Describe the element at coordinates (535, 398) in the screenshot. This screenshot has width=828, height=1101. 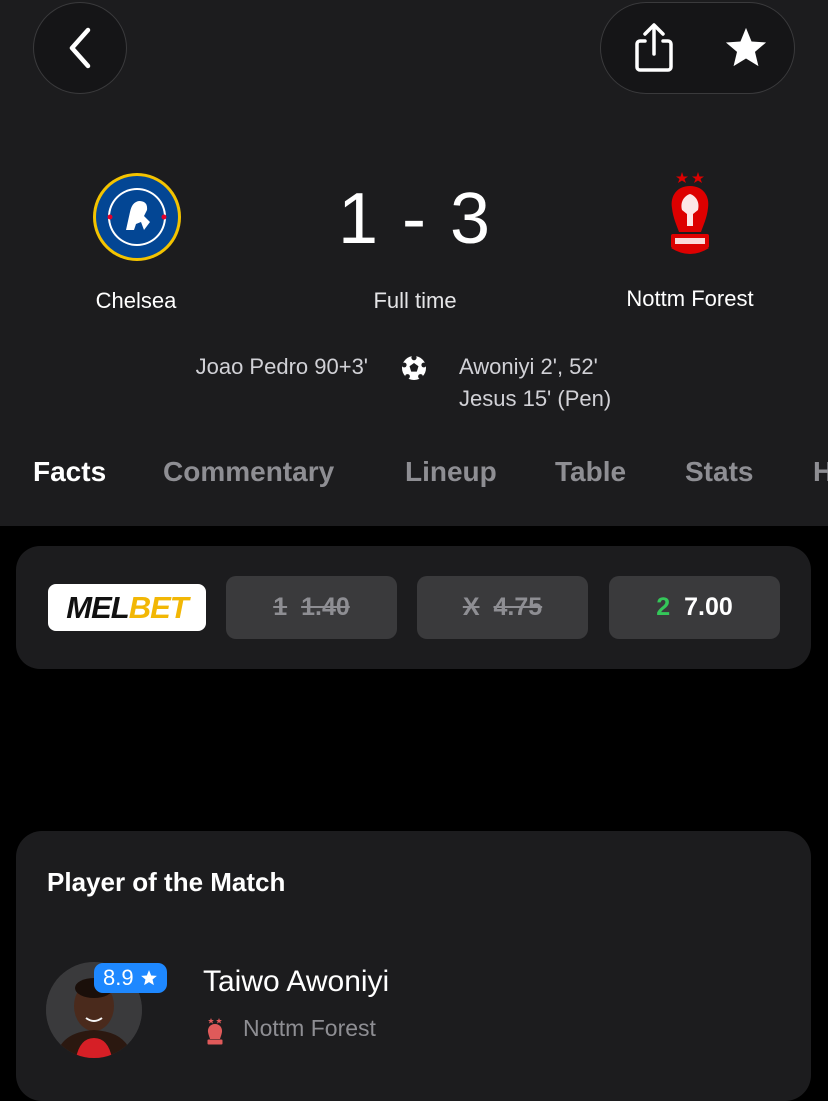
I see `away-scorer: Jesus 15' (Pen)` at that location.